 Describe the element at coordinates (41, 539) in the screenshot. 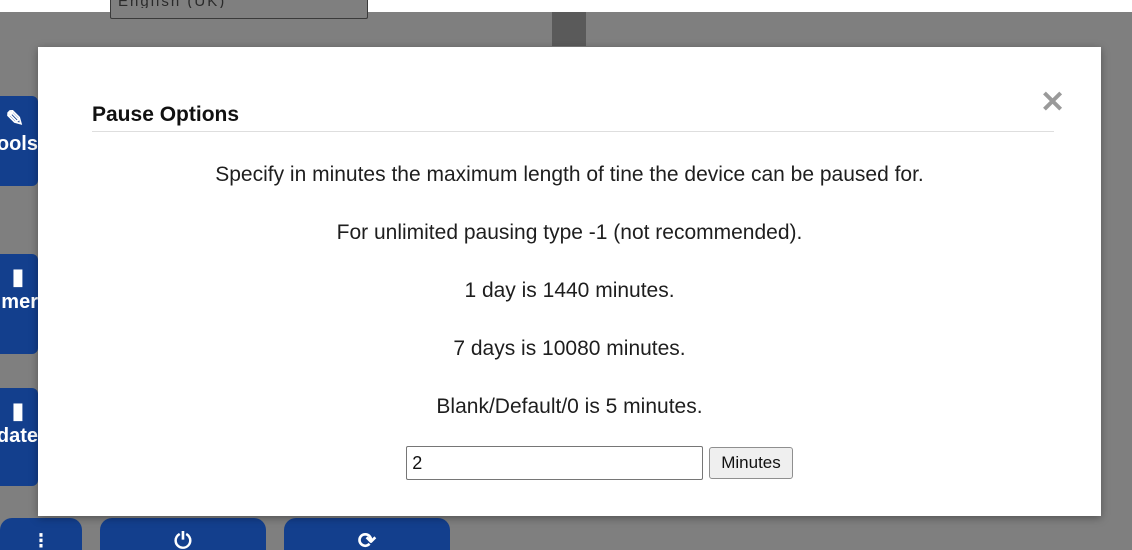

I see `settings-icon: ⁝` at that location.